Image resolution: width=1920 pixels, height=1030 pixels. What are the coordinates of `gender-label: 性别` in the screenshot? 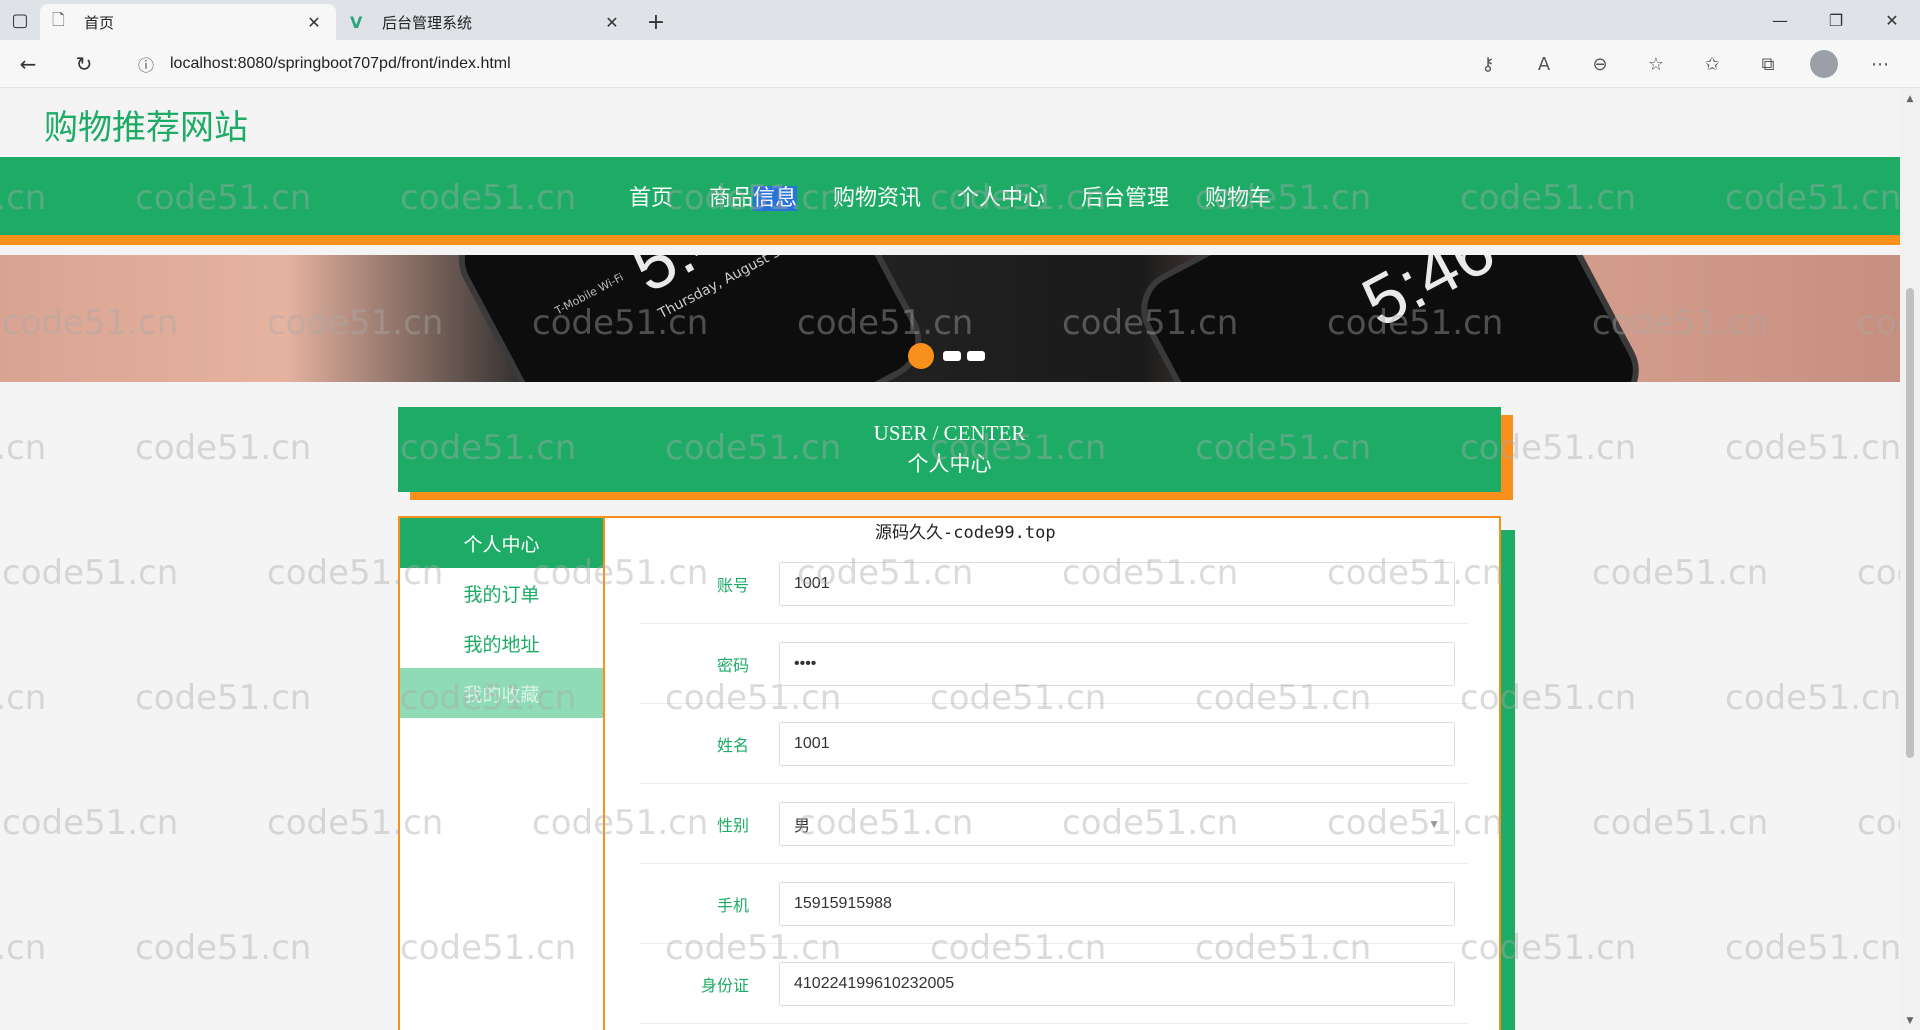 It's located at (732, 825).